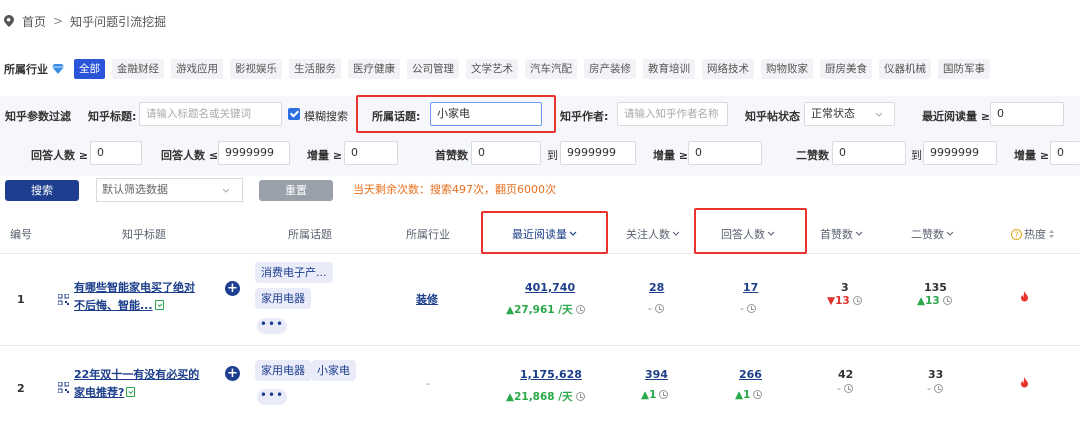  Describe the element at coordinates (750, 374) in the screenshot. I see `row-answers: 266` at that location.